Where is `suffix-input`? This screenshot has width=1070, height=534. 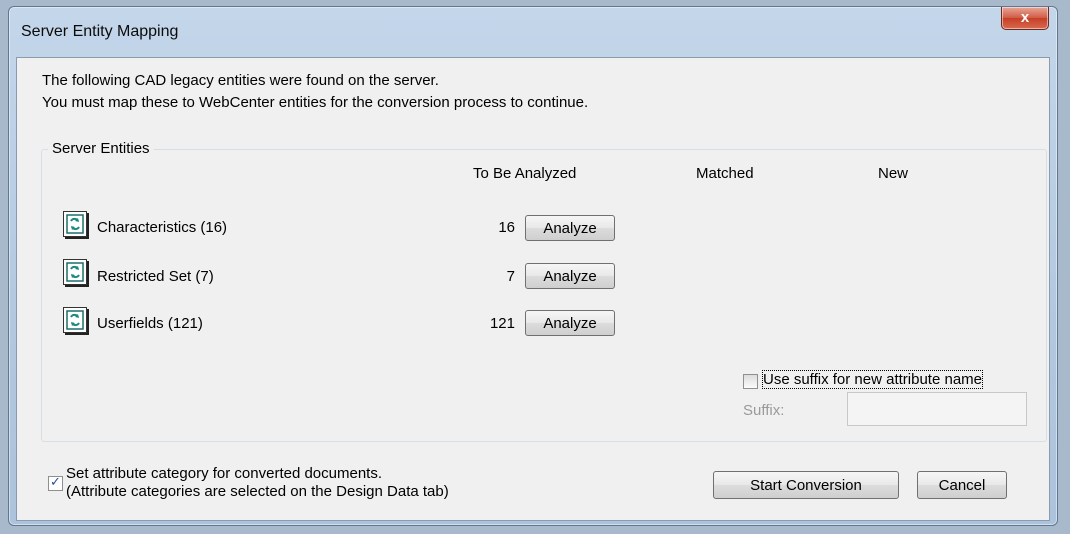 suffix-input is located at coordinates (937, 409).